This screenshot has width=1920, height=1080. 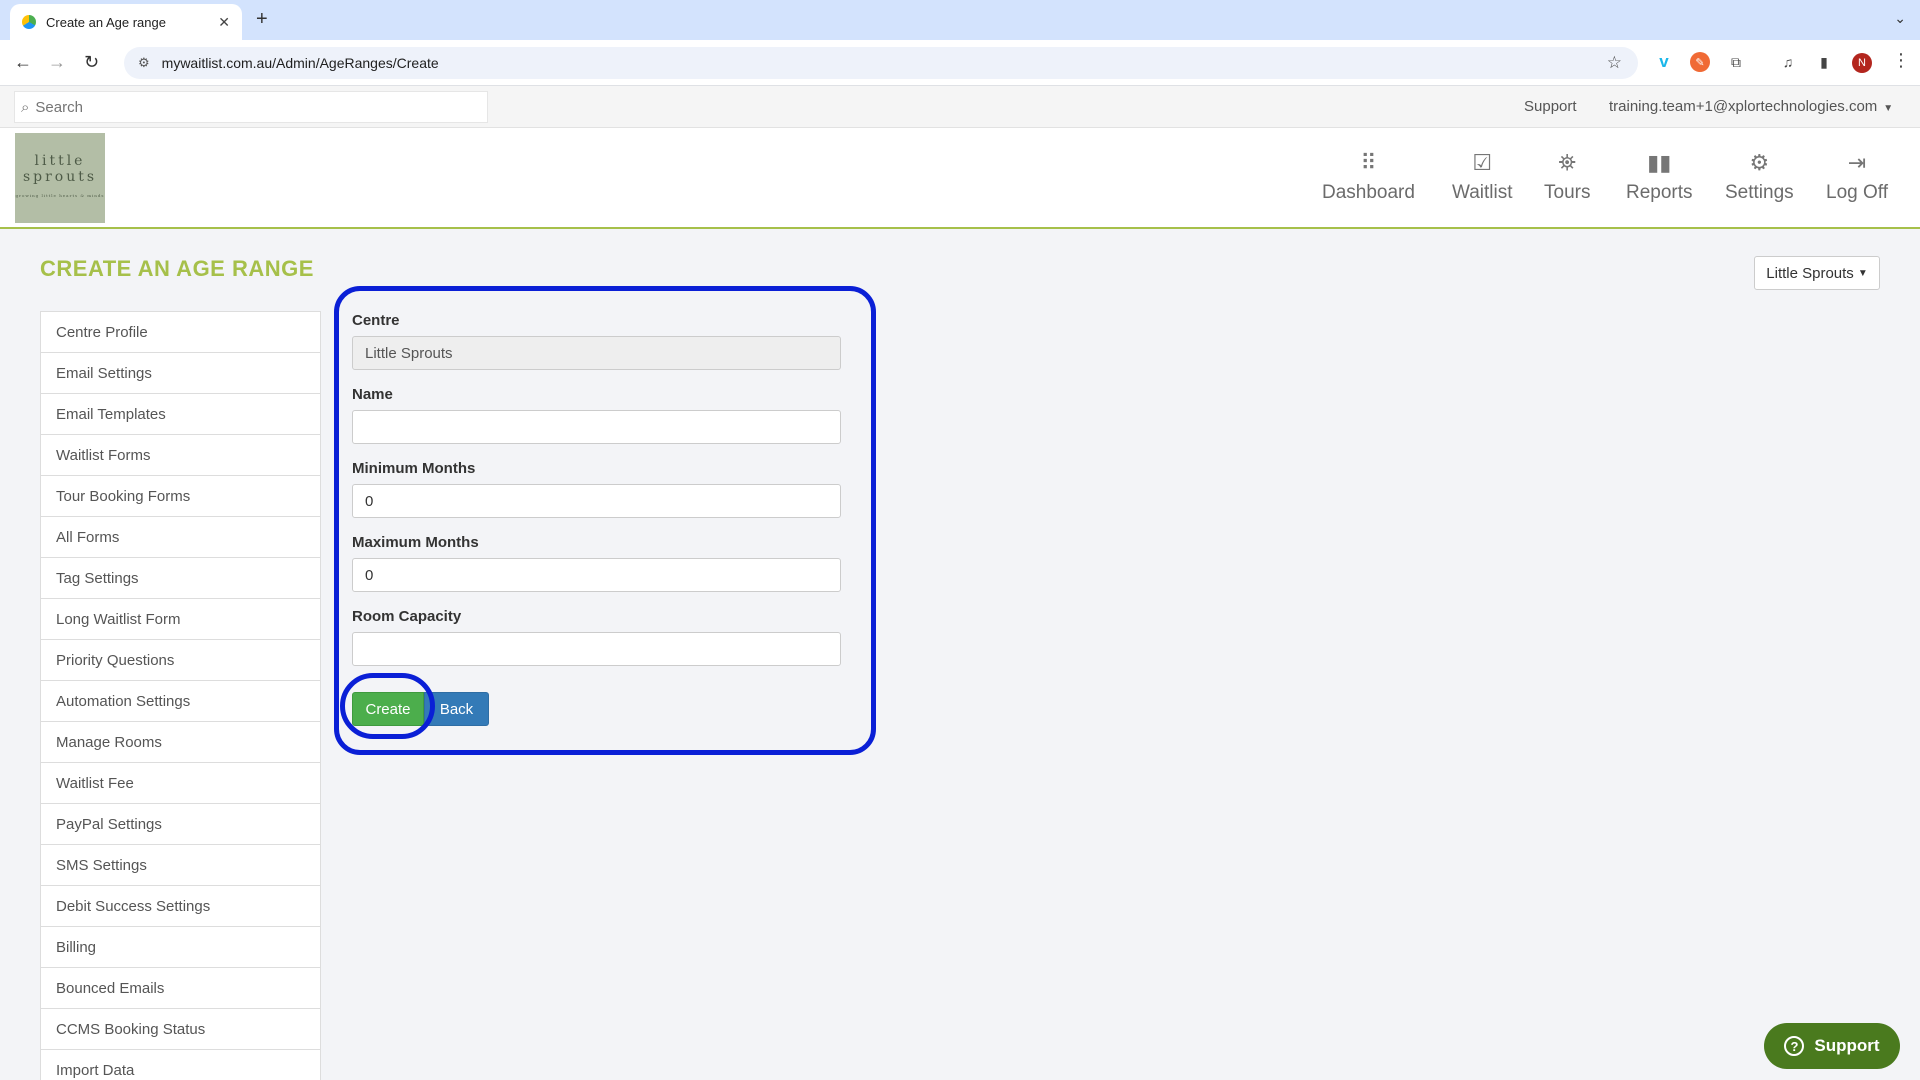 What do you see at coordinates (180, 988) in the screenshot?
I see `sidebar-item-bounced-emails: Bounced Emails` at bounding box center [180, 988].